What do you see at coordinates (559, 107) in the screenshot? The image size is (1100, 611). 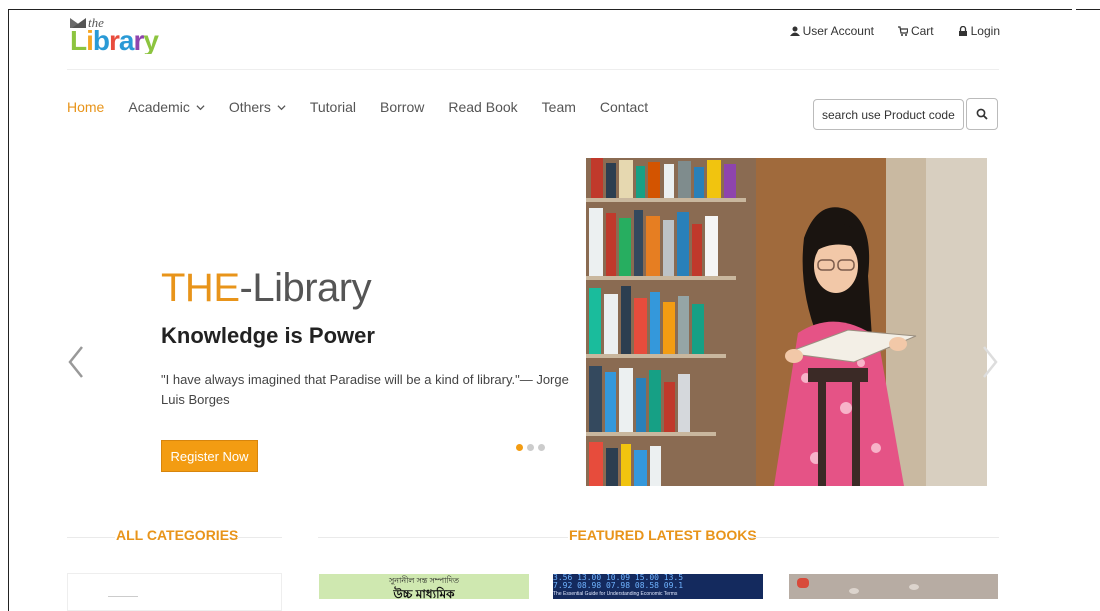 I see `nav-item-team: Team` at bounding box center [559, 107].